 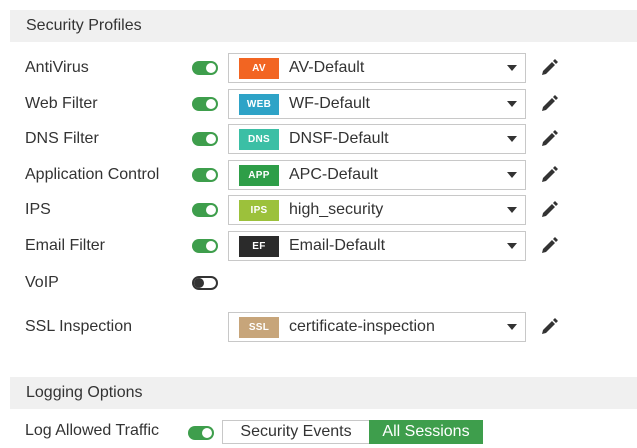 What do you see at coordinates (259, 104) in the screenshot?
I see `web-badge: WEB` at bounding box center [259, 104].